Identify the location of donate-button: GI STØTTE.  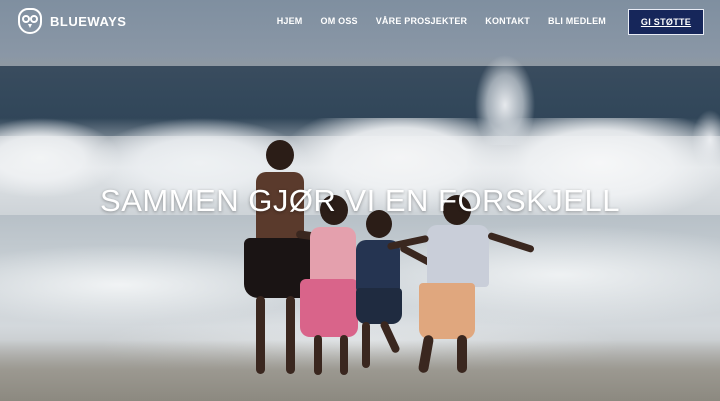
(666, 22).